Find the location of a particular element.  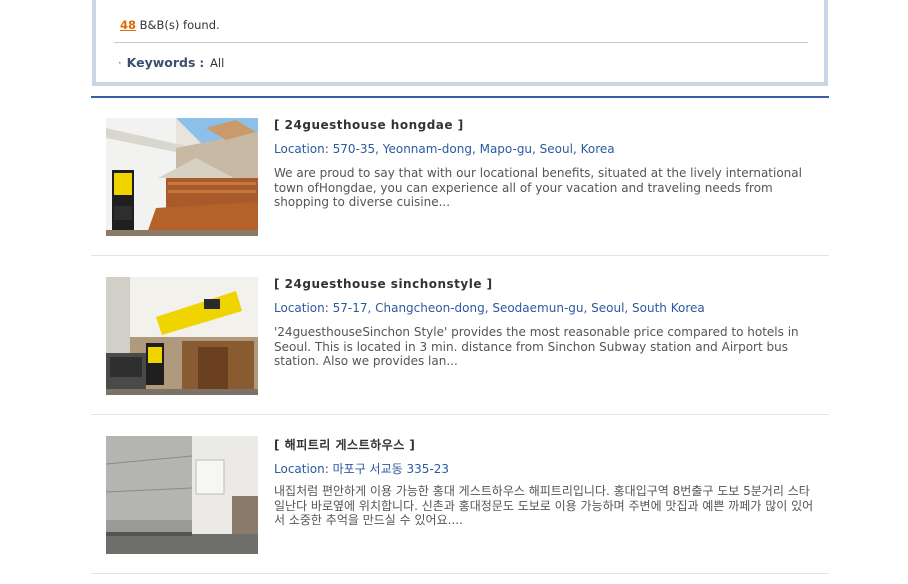

keywords-colon: : is located at coordinates (202, 63).